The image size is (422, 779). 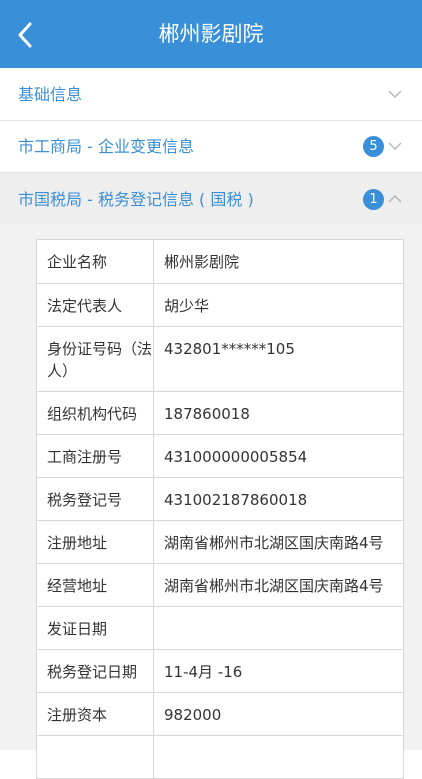 I want to click on table-row: 经营地址 湖南省郴州市北湖区国庆南路4号, so click(x=220, y=585).